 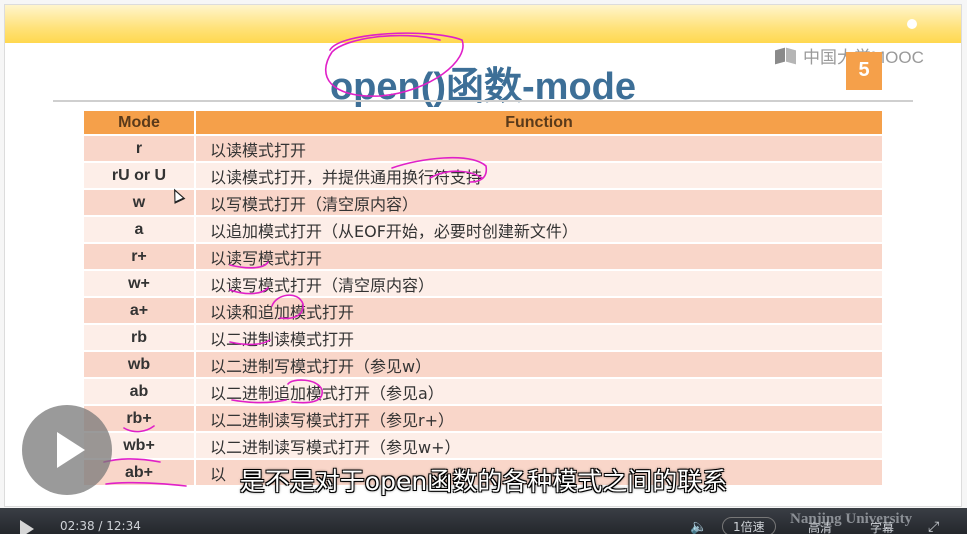 I want to click on play-icon, so click(x=27, y=527).